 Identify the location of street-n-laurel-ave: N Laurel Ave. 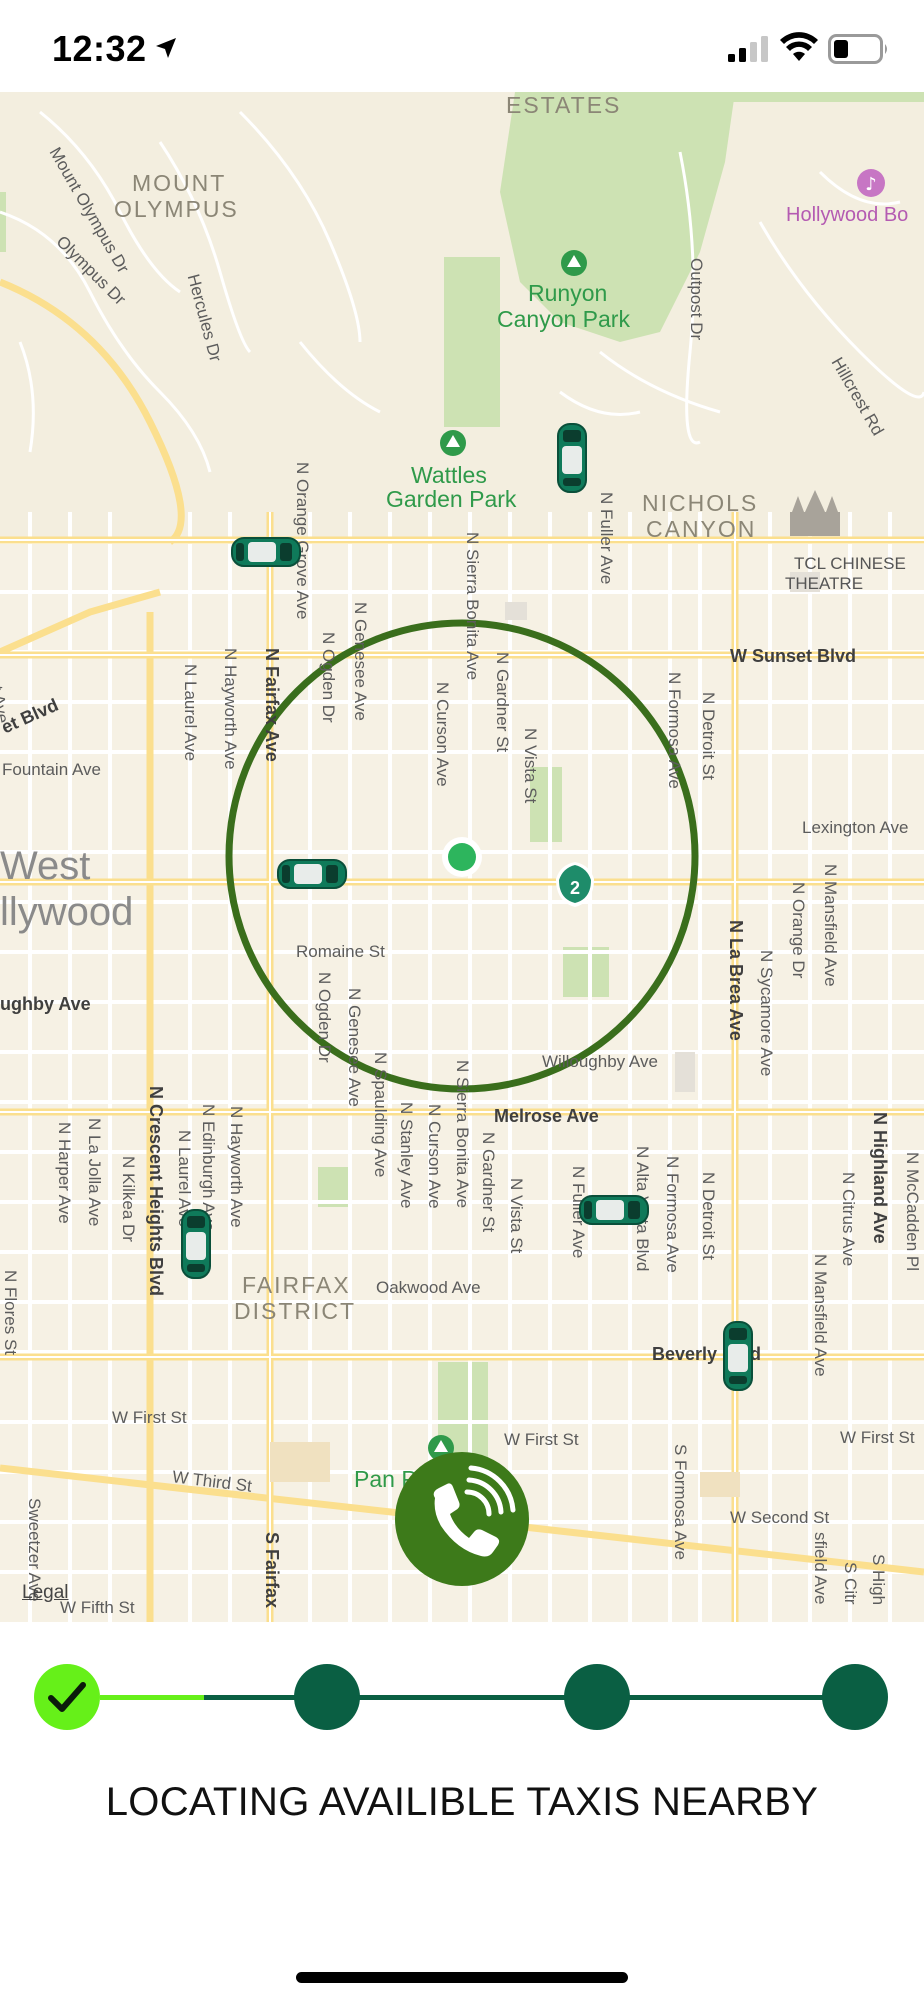
(190, 713).